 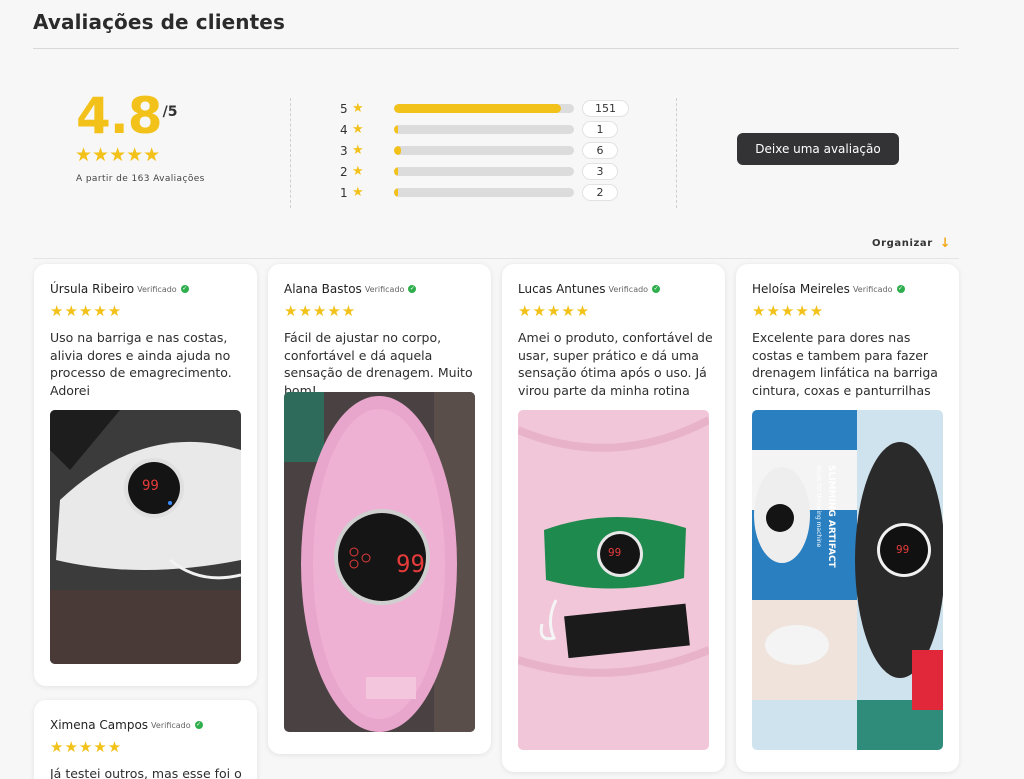 I want to click on review-header: Úrsula Ribeiro Verificado ✓, so click(x=119, y=289).